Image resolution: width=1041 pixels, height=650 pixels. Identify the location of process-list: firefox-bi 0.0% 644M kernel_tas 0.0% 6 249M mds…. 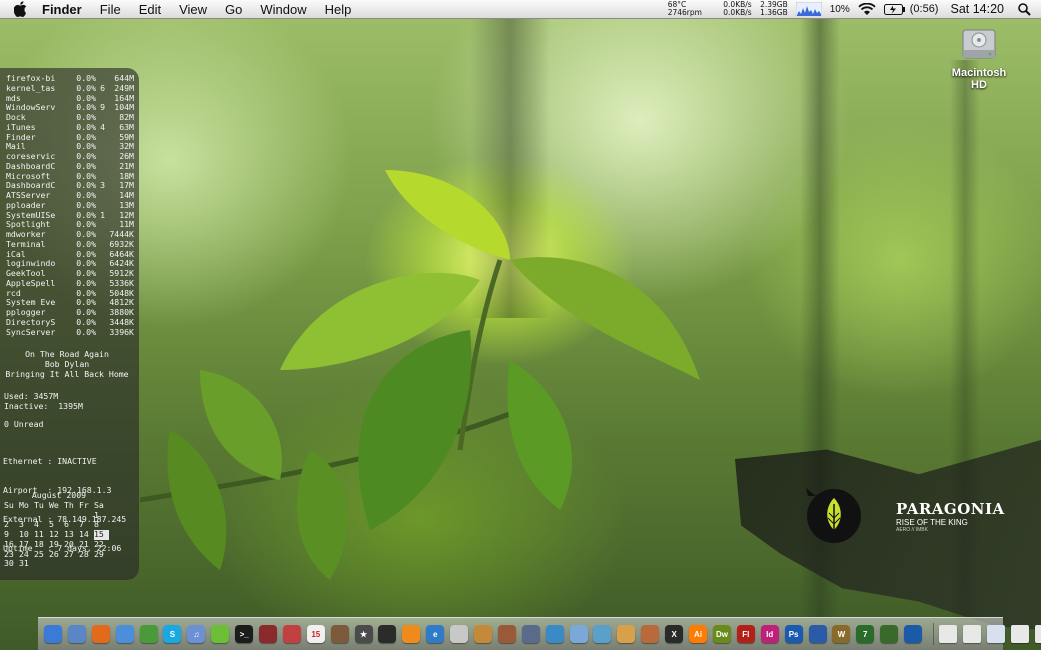
(70, 205).